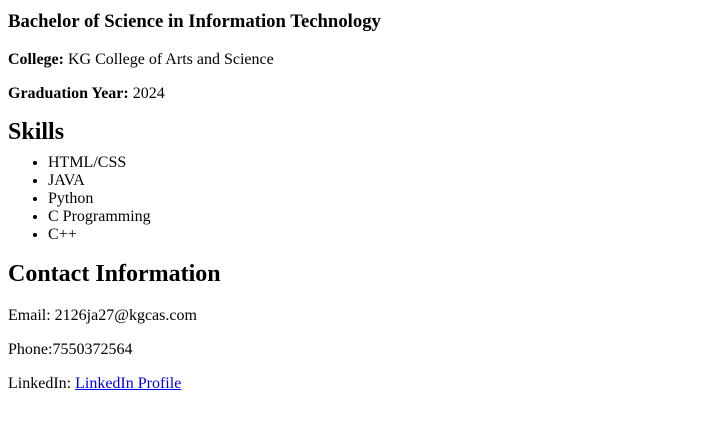 Image resolution: width=714 pixels, height=425 pixels. Describe the element at coordinates (357, 94) in the screenshot. I see `graduation-year-line: Graduation Year: 2024` at that location.